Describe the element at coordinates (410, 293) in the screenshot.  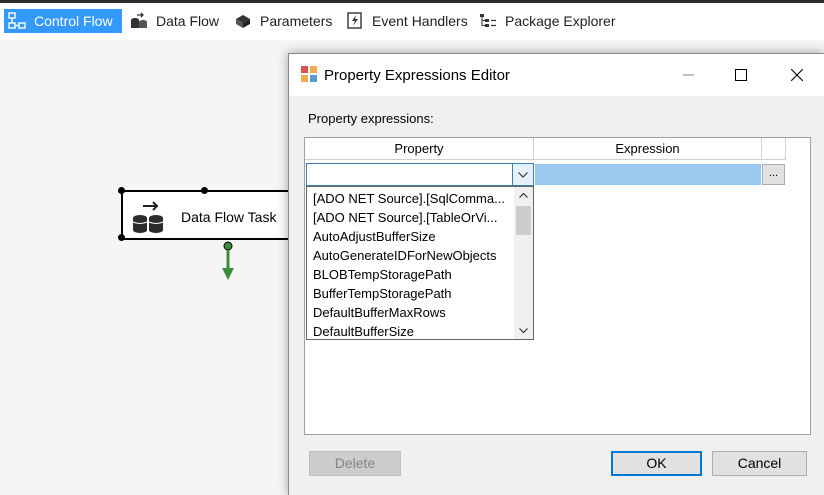
I see `dropdown-item: BufferTempStoragePath` at that location.